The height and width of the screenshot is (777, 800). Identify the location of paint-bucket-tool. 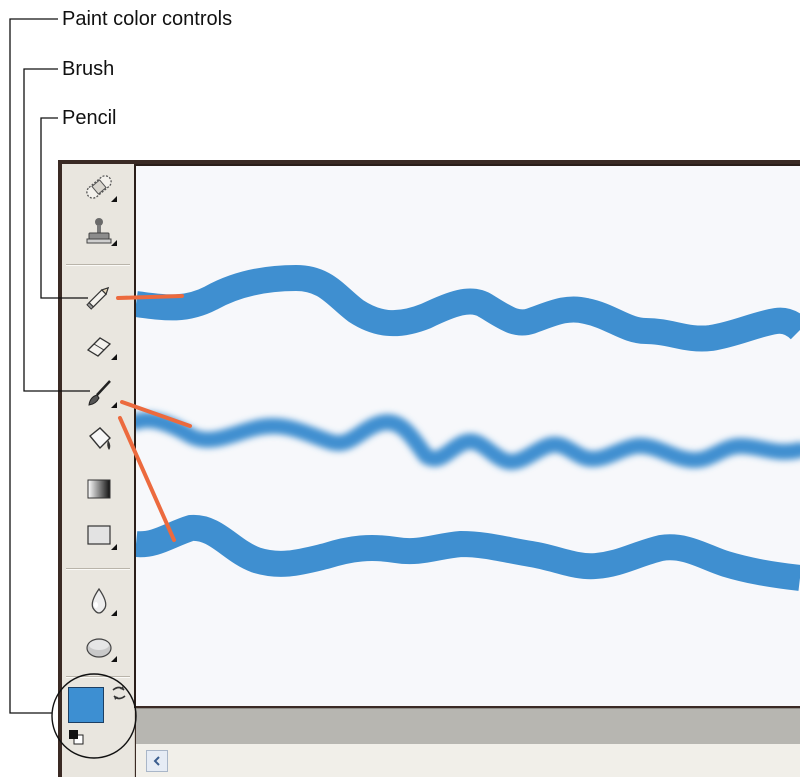
(99, 439).